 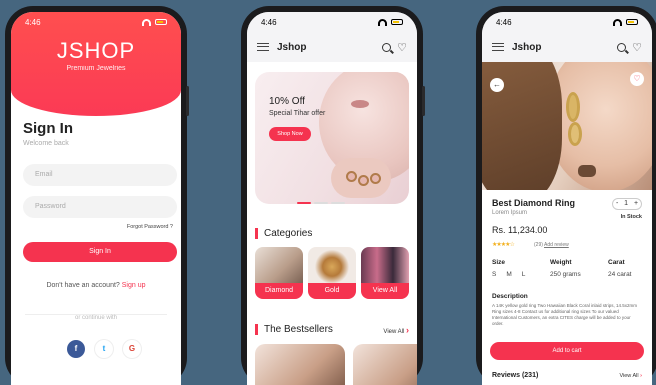 I want to click on category-label: Diamond, so click(x=279, y=291).